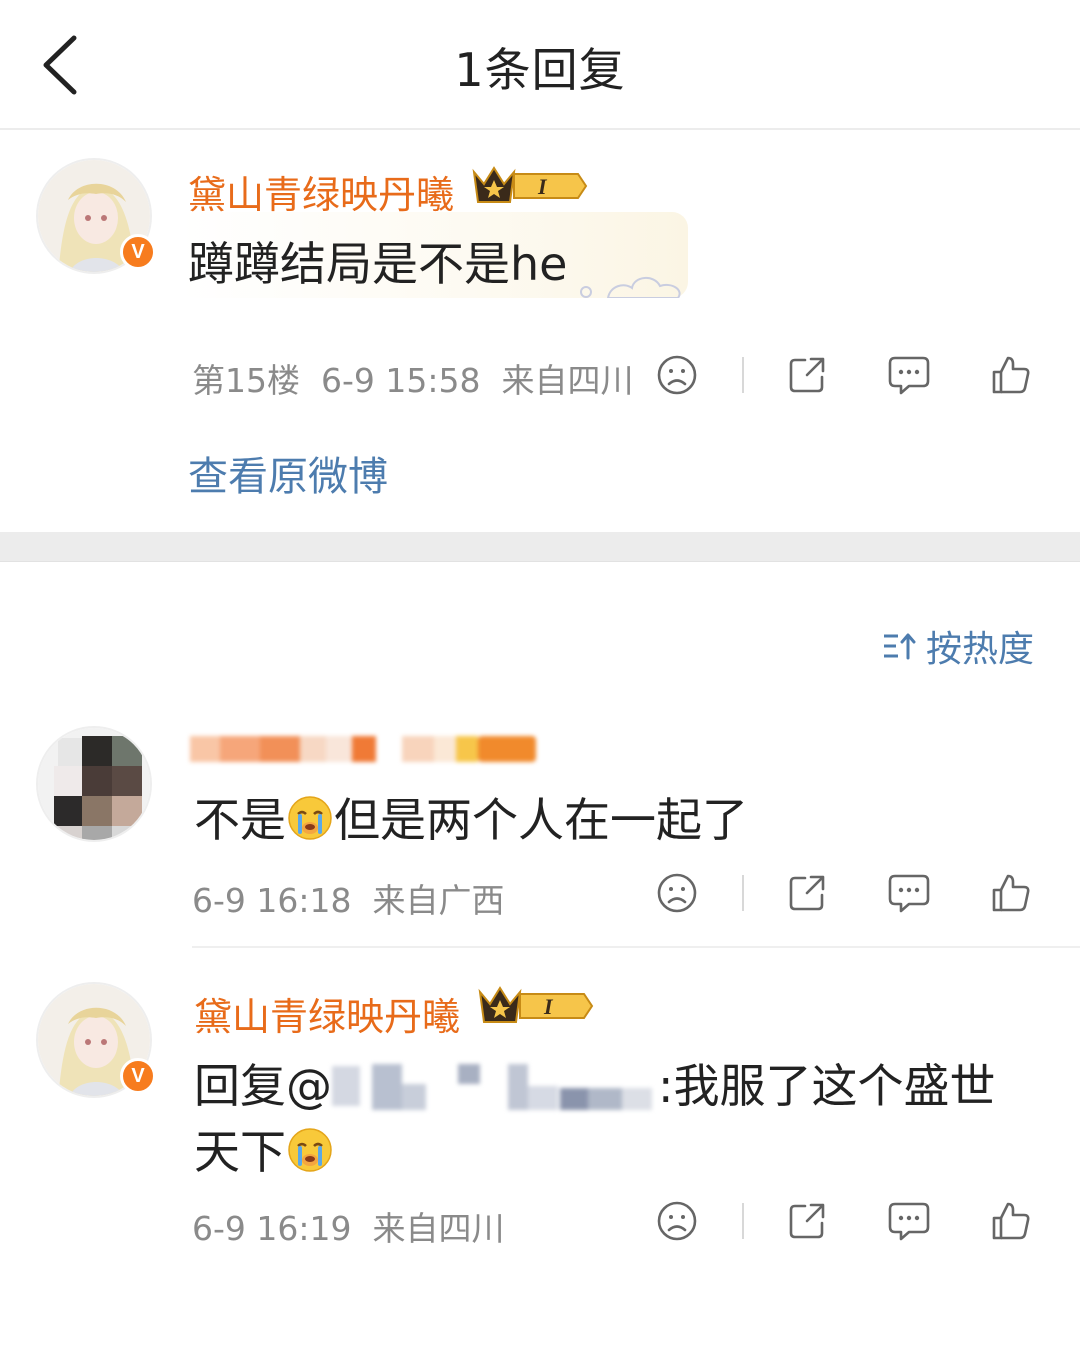 Image resolution: width=1080 pixels, height=1356 pixels. Describe the element at coordinates (540, 547) in the screenshot. I see `section-divider` at that location.